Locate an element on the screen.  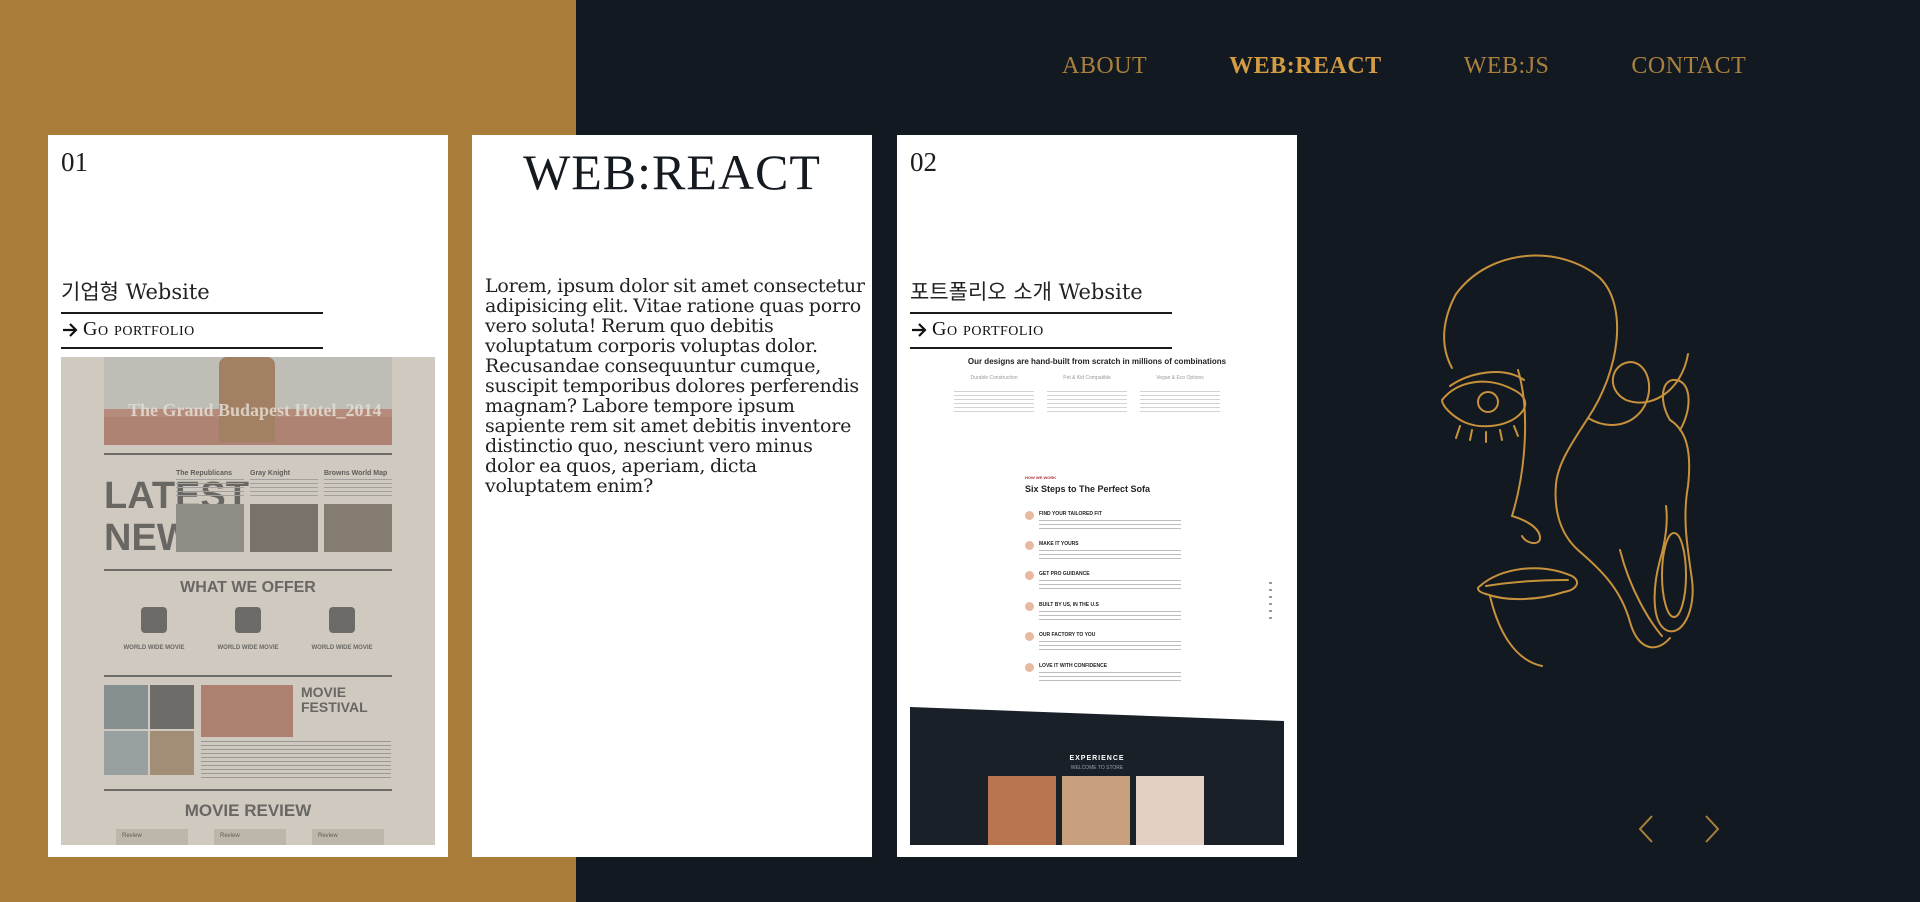
feature-item: Pet & Kid Compatible is located at coordinates (1087, 394).